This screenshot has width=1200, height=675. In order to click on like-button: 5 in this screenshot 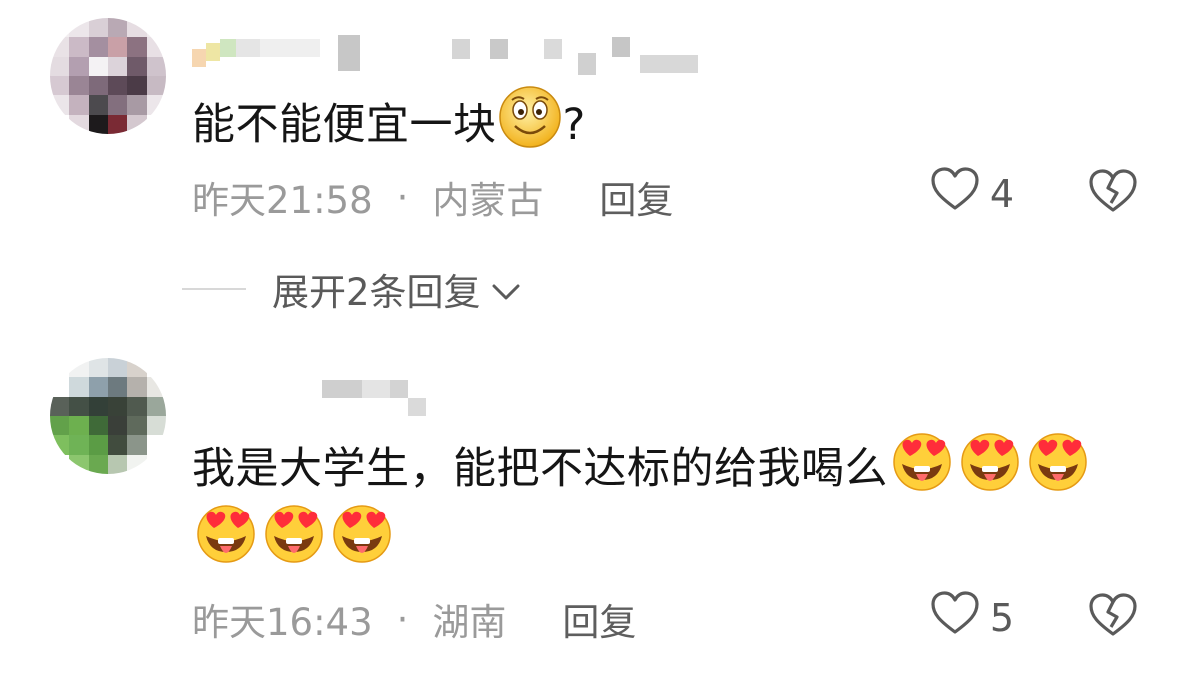, I will do `click(972, 617)`.